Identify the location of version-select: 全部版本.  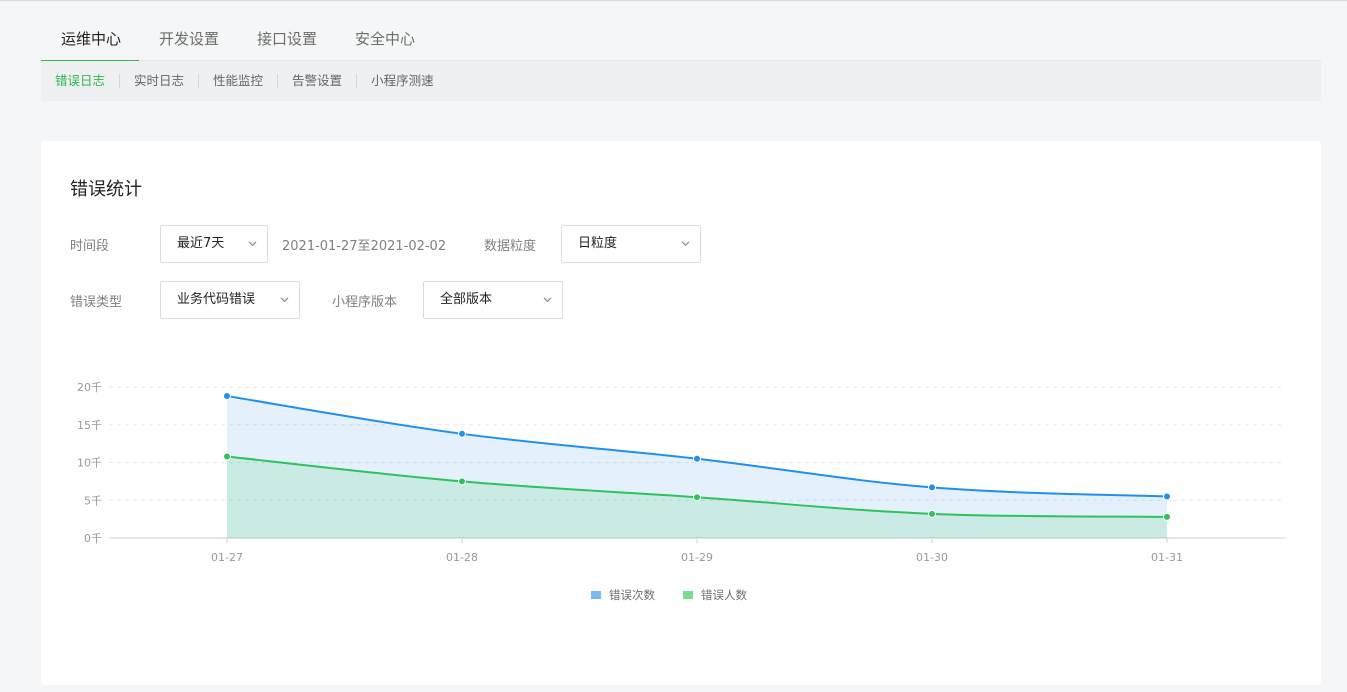
(493, 300).